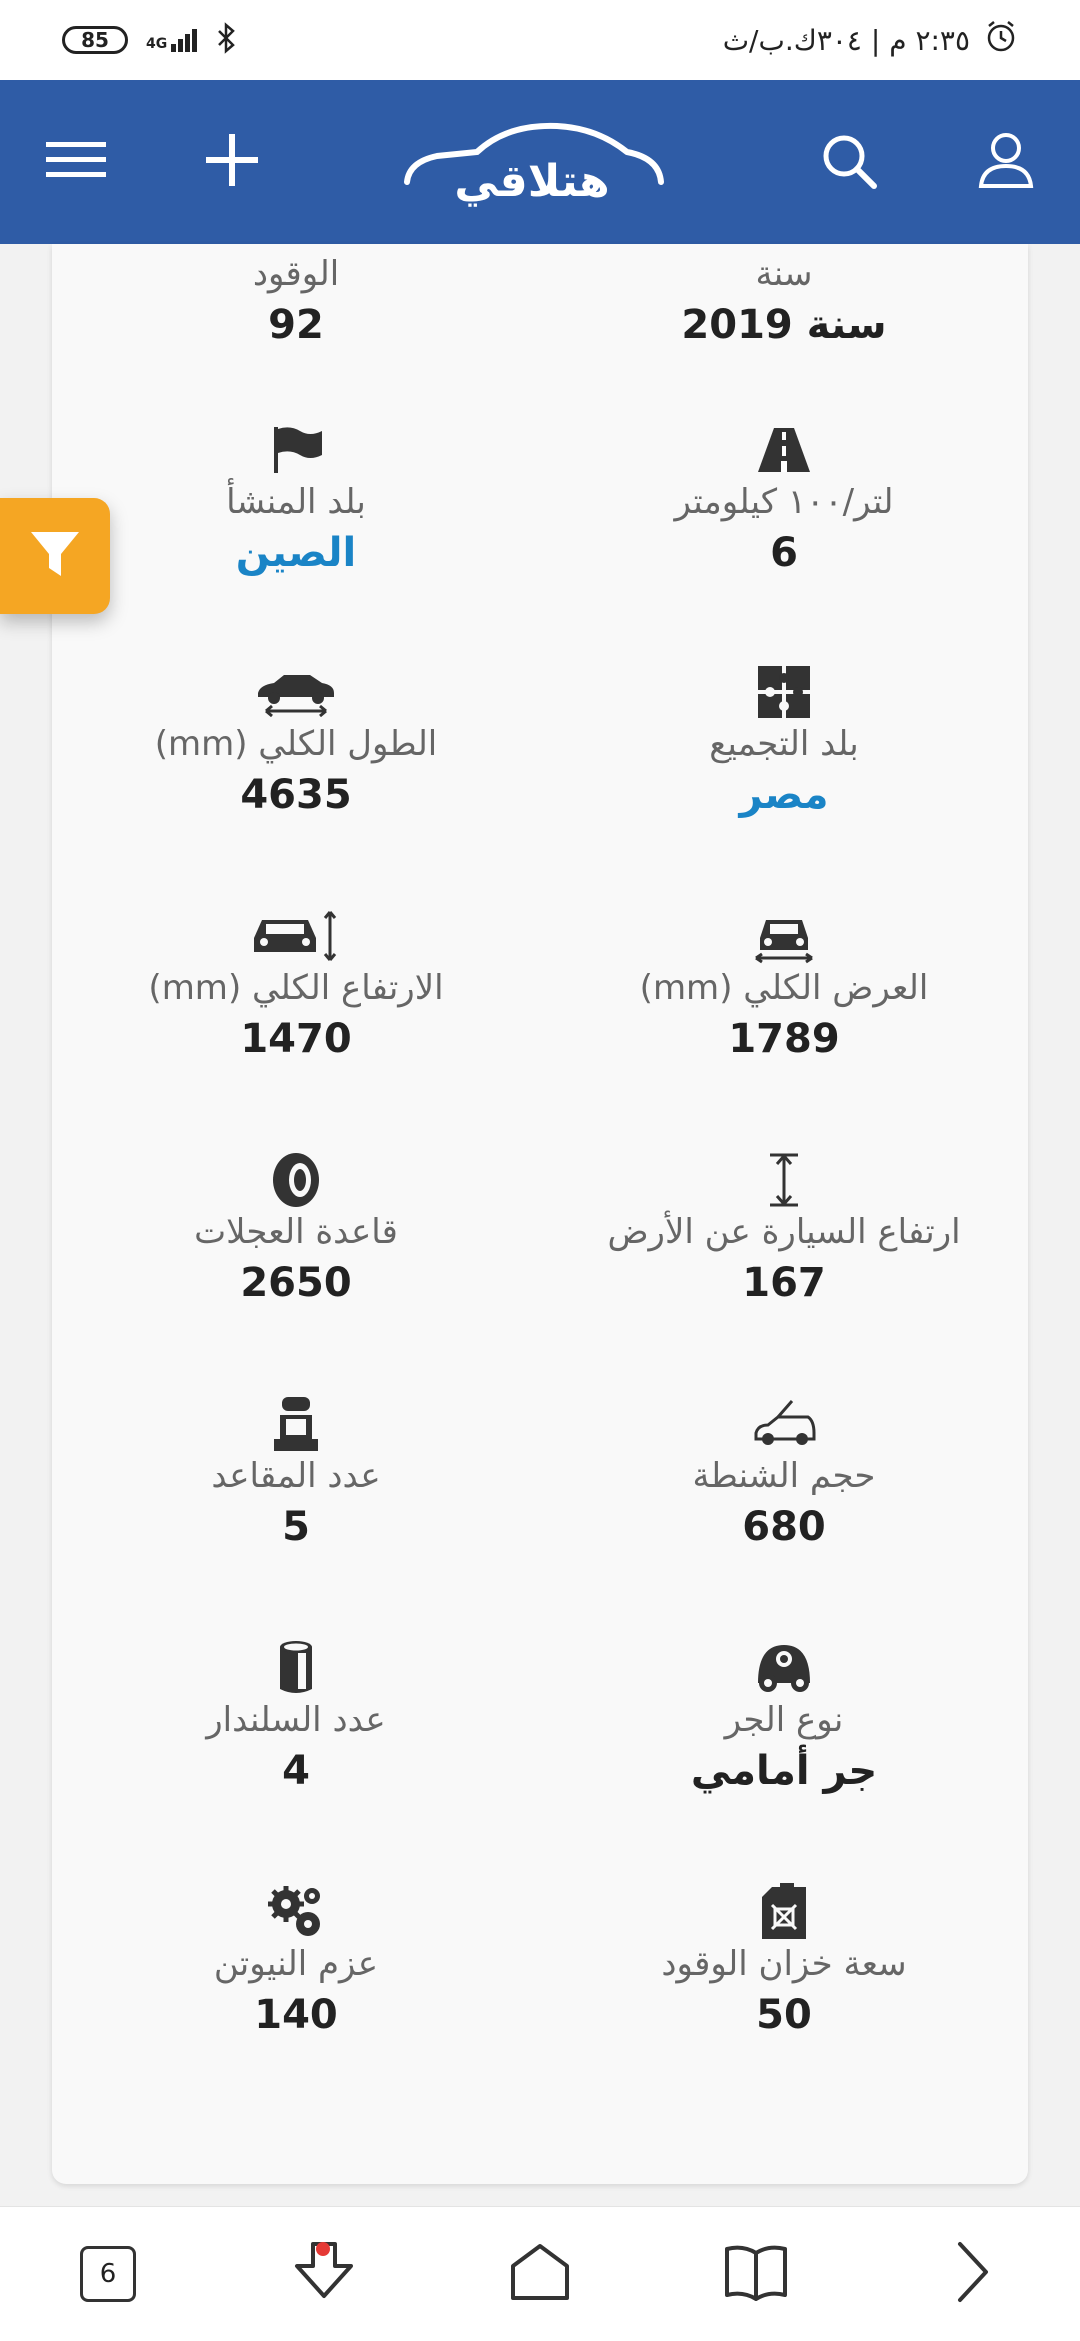 This screenshot has height=2341, width=1080. Describe the element at coordinates (172, 40) in the screenshot. I see `signal-icon: 4G` at that location.